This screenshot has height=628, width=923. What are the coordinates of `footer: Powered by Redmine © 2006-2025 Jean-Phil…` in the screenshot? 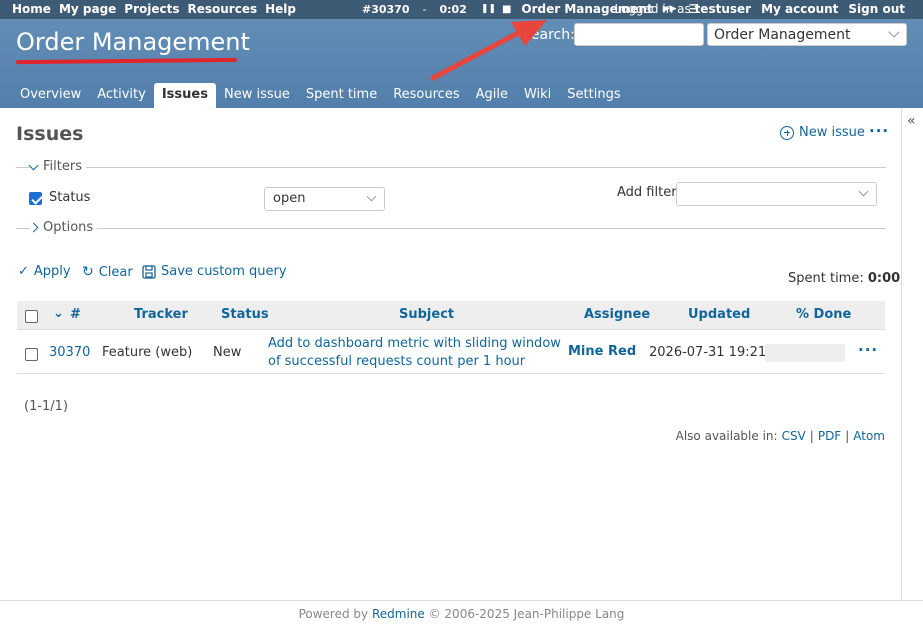 It's located at (461, 614).